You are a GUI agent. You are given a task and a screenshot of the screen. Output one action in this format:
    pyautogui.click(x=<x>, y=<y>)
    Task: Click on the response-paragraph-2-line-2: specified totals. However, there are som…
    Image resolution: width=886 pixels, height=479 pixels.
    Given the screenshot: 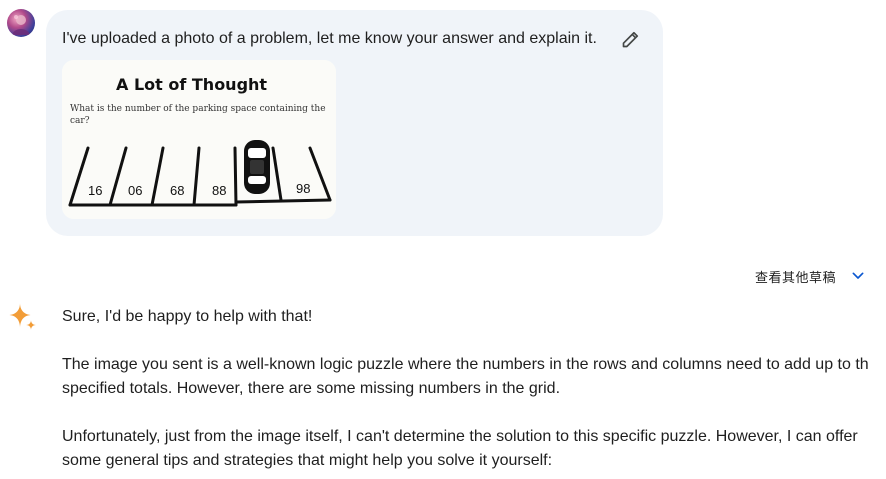 What is the action you would take?
    pyautogui.click(x=311, y=388)
    